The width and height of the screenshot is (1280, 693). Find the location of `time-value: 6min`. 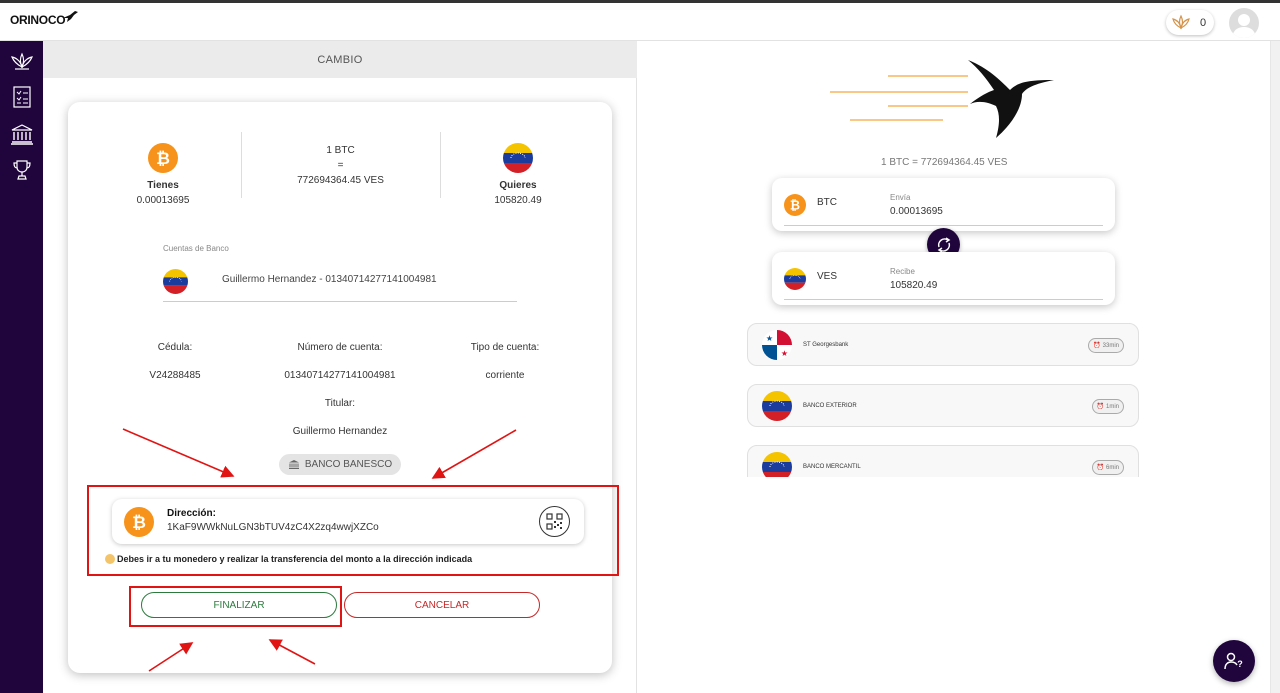

time-value: 6min is located at coordinates (1112, 467).